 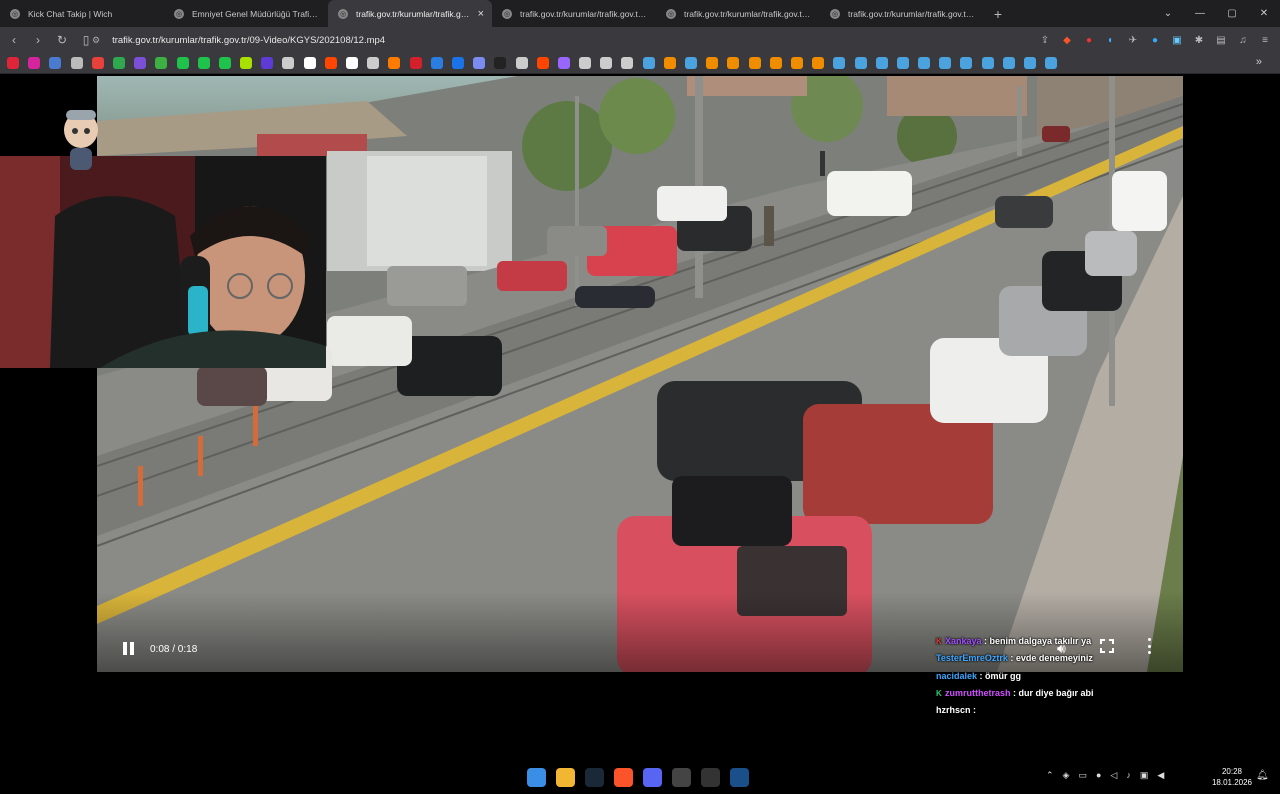 What do you see at coordinates (998, 13) in the screenshot?
I see `new-tab-button: +` at bounding box center [998, 13].